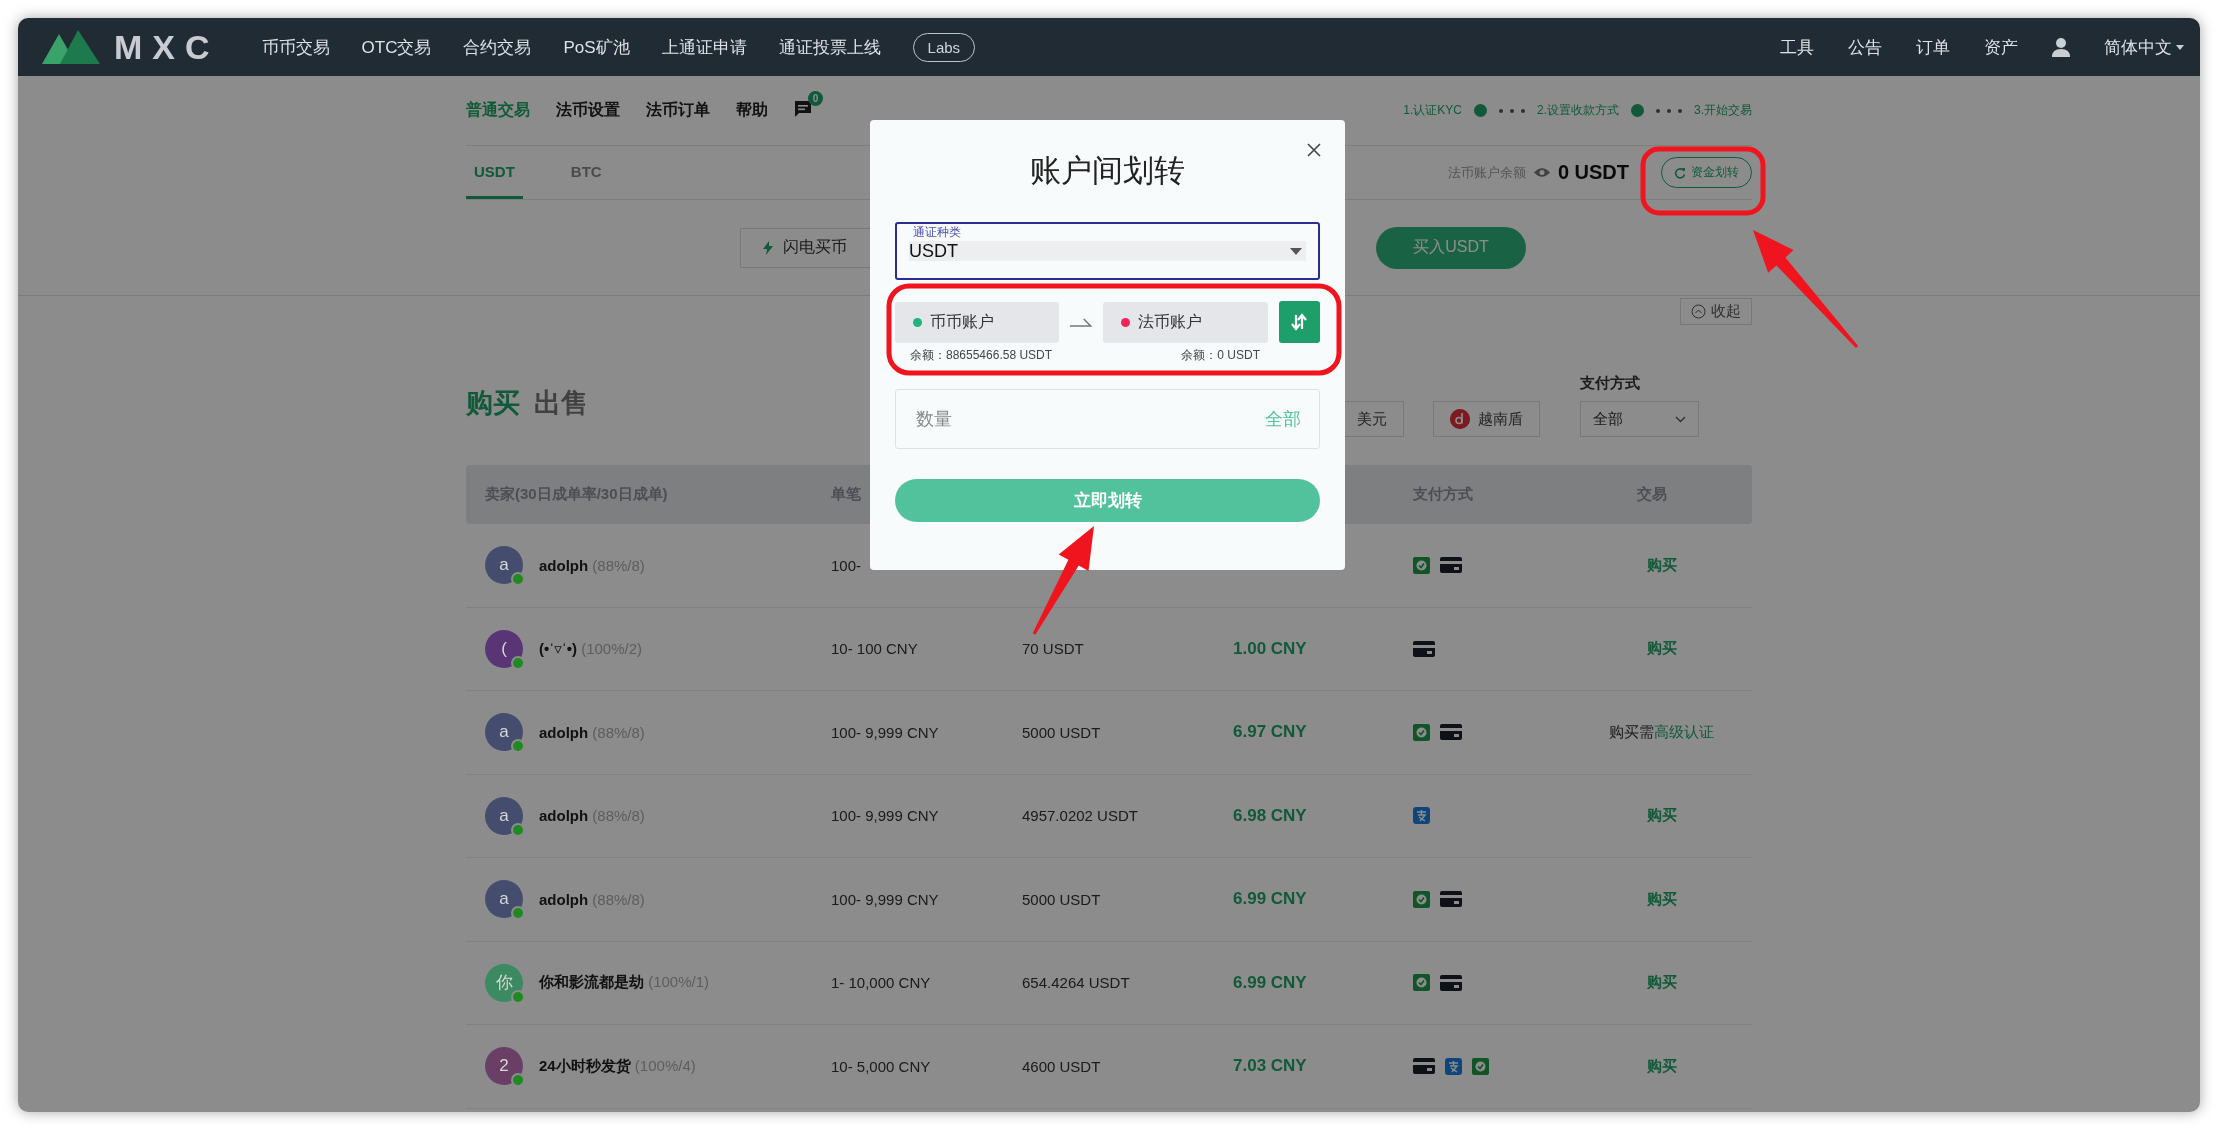 This screenshot has height=1130, width=2218. What do you see at coordinates (752, 110) in the screenshot?
I see `subnav-tab: 帮助` at bounding box center [752, 110].